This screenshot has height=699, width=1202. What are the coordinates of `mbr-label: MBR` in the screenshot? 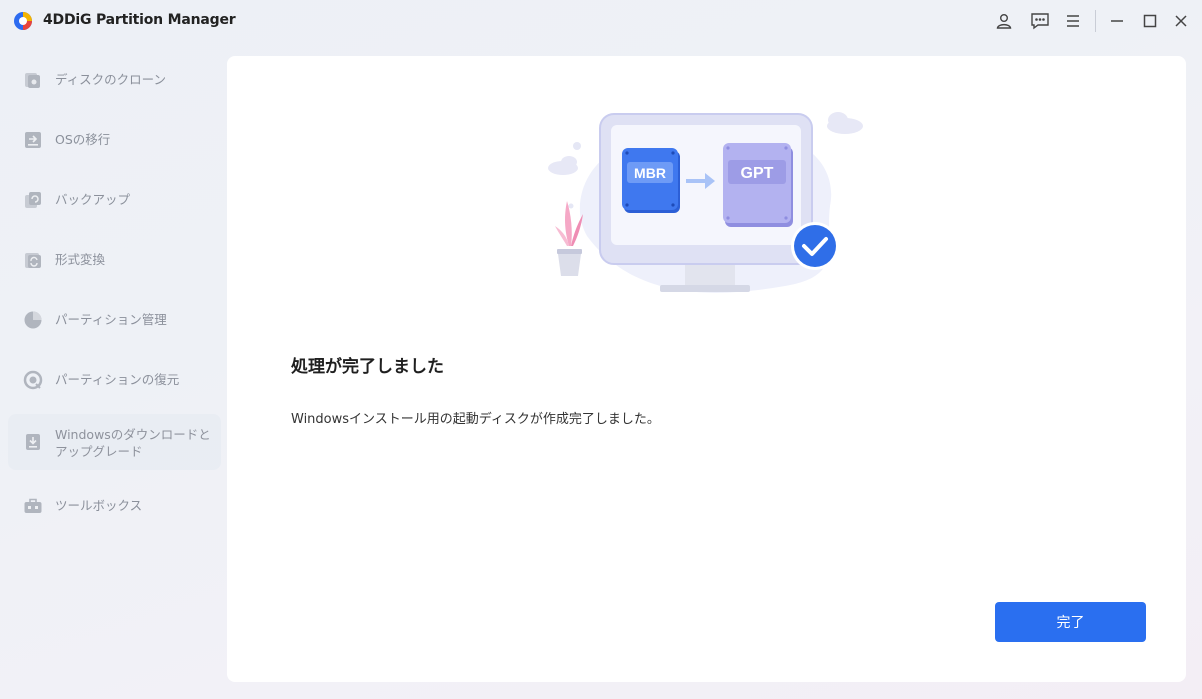 It's located at (650, 173).